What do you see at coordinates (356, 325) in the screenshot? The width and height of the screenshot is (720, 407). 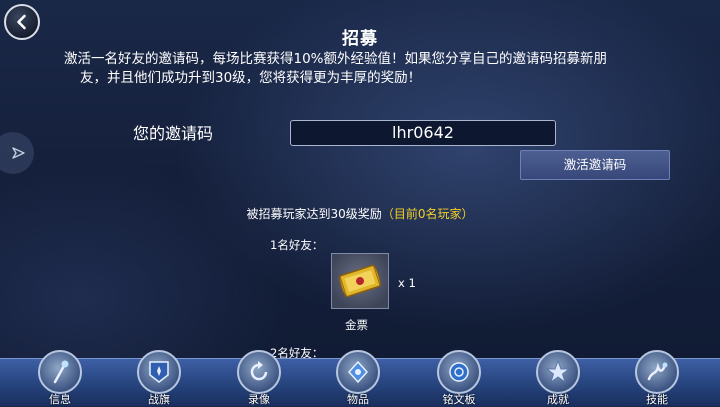 I see `reward-item-name: 金票` at bounding box center [356, 325].